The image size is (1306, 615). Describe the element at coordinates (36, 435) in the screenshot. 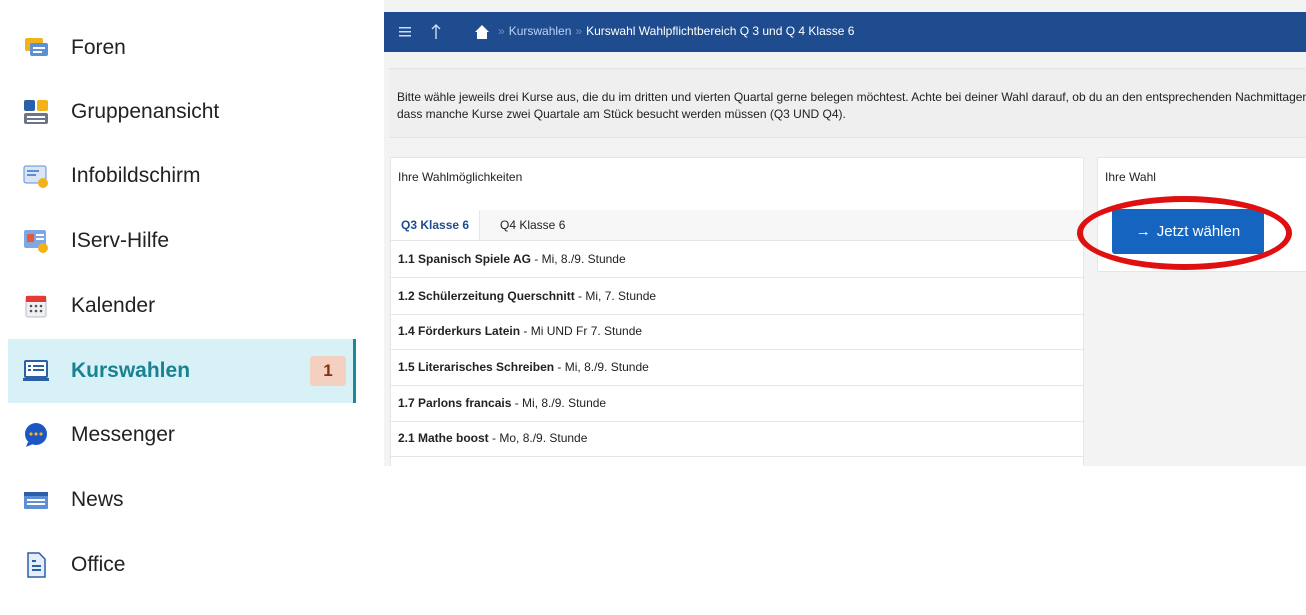

I see `messenger-icon` at that location.